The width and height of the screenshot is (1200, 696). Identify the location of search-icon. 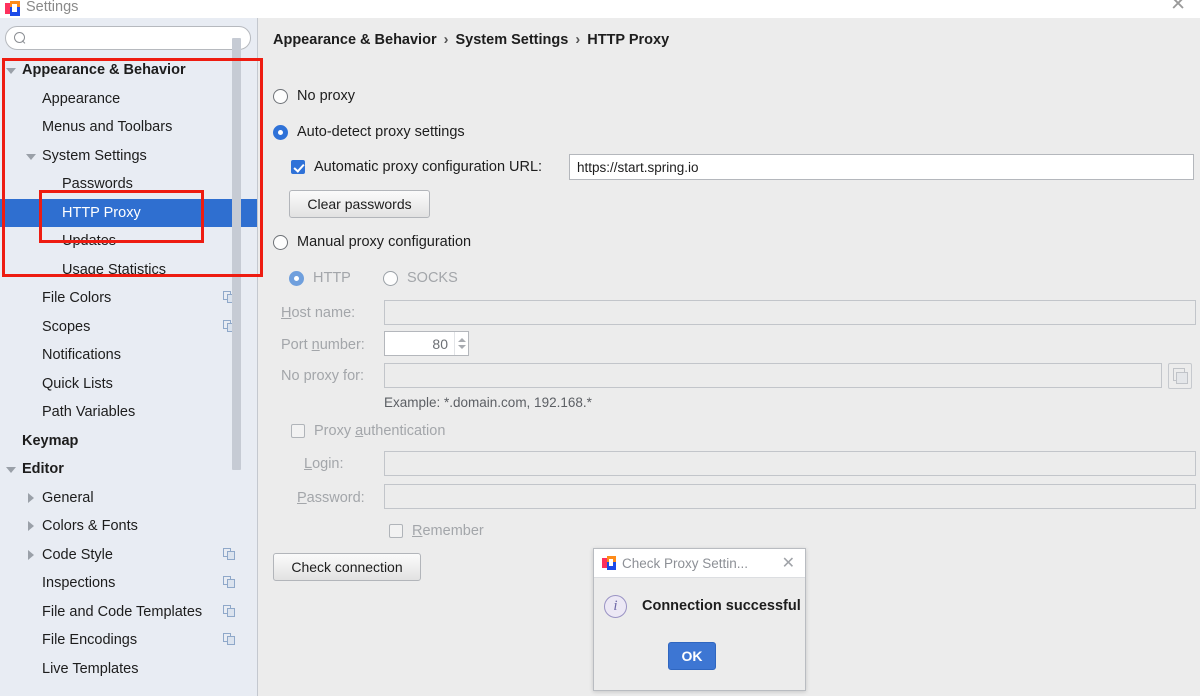
(20, 38).